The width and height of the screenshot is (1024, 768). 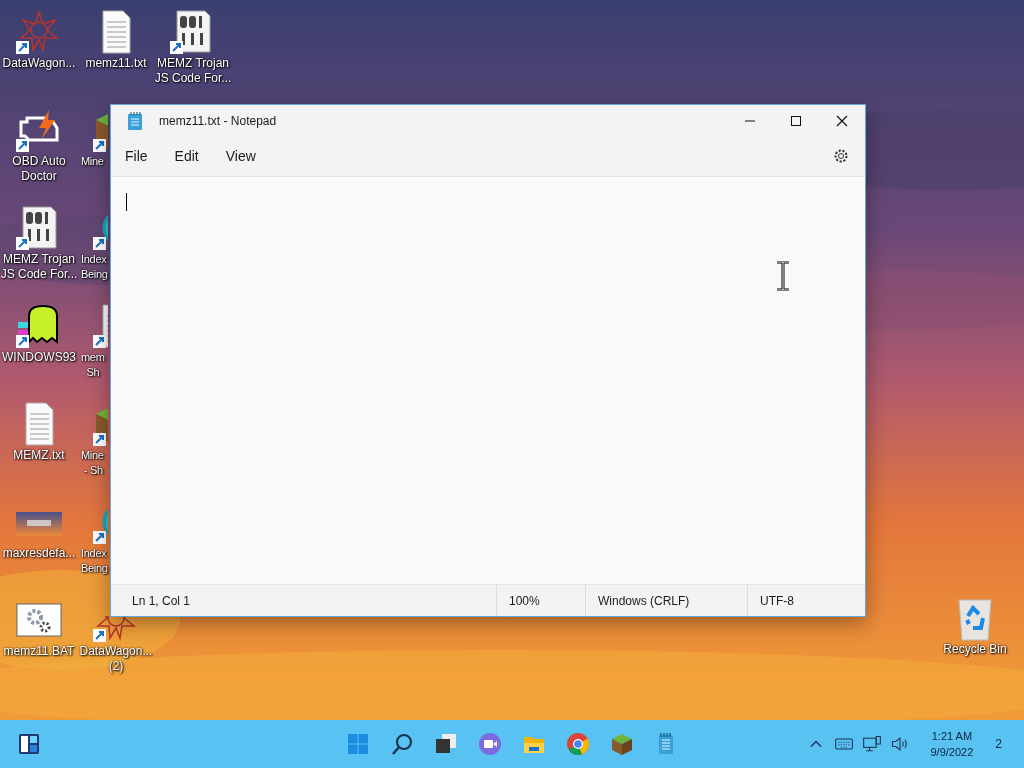 What do you see at coordinates (92, 267) in the screenshot?
I see `icon-label: Index Being` at bounding box center [92, 267].